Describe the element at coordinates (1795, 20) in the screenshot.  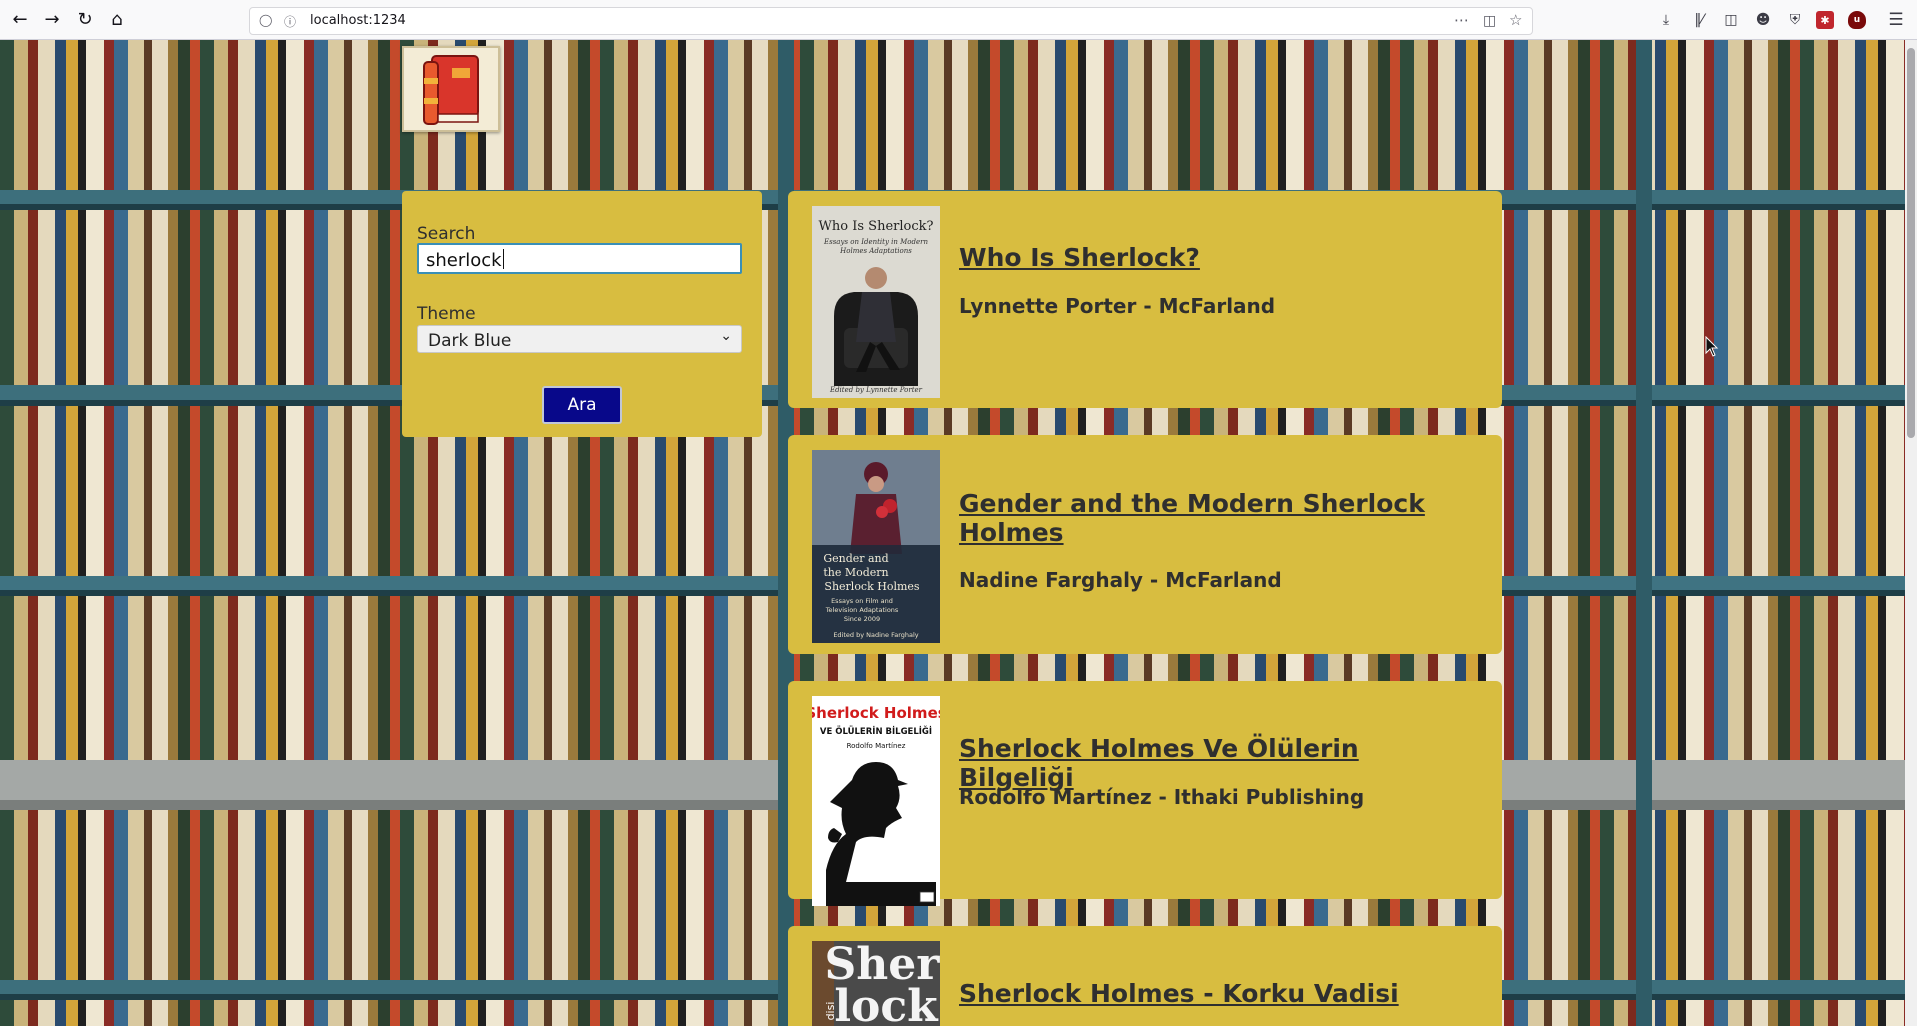
I see `extension-shield-icon: ⛨` at that location.